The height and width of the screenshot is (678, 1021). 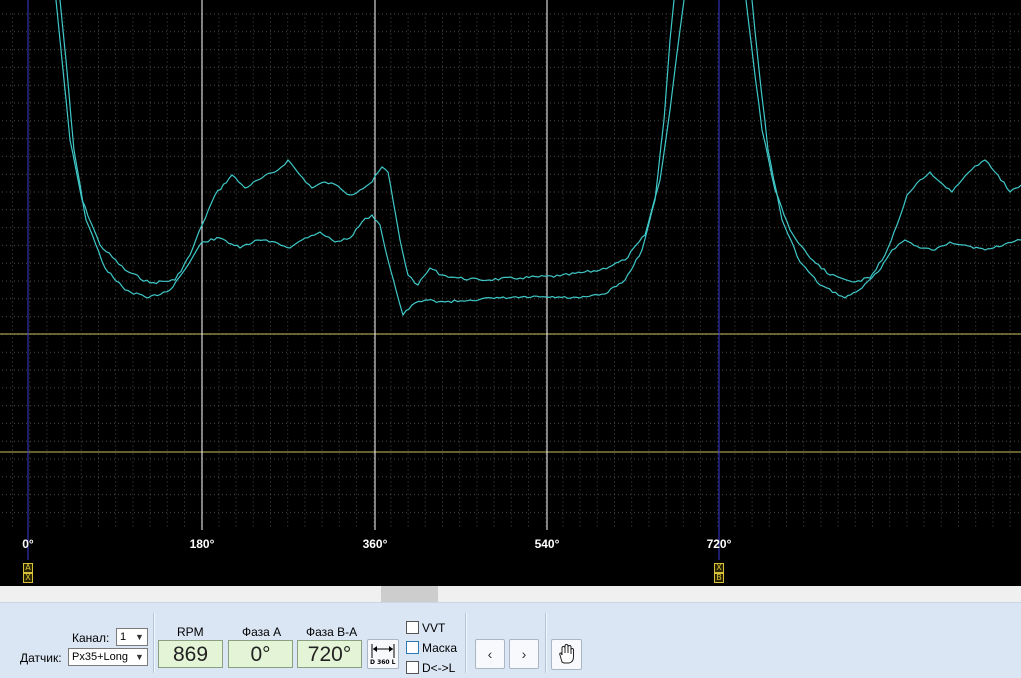 I want to click on degree-label-180: 180°, so click(x=202, y=544).